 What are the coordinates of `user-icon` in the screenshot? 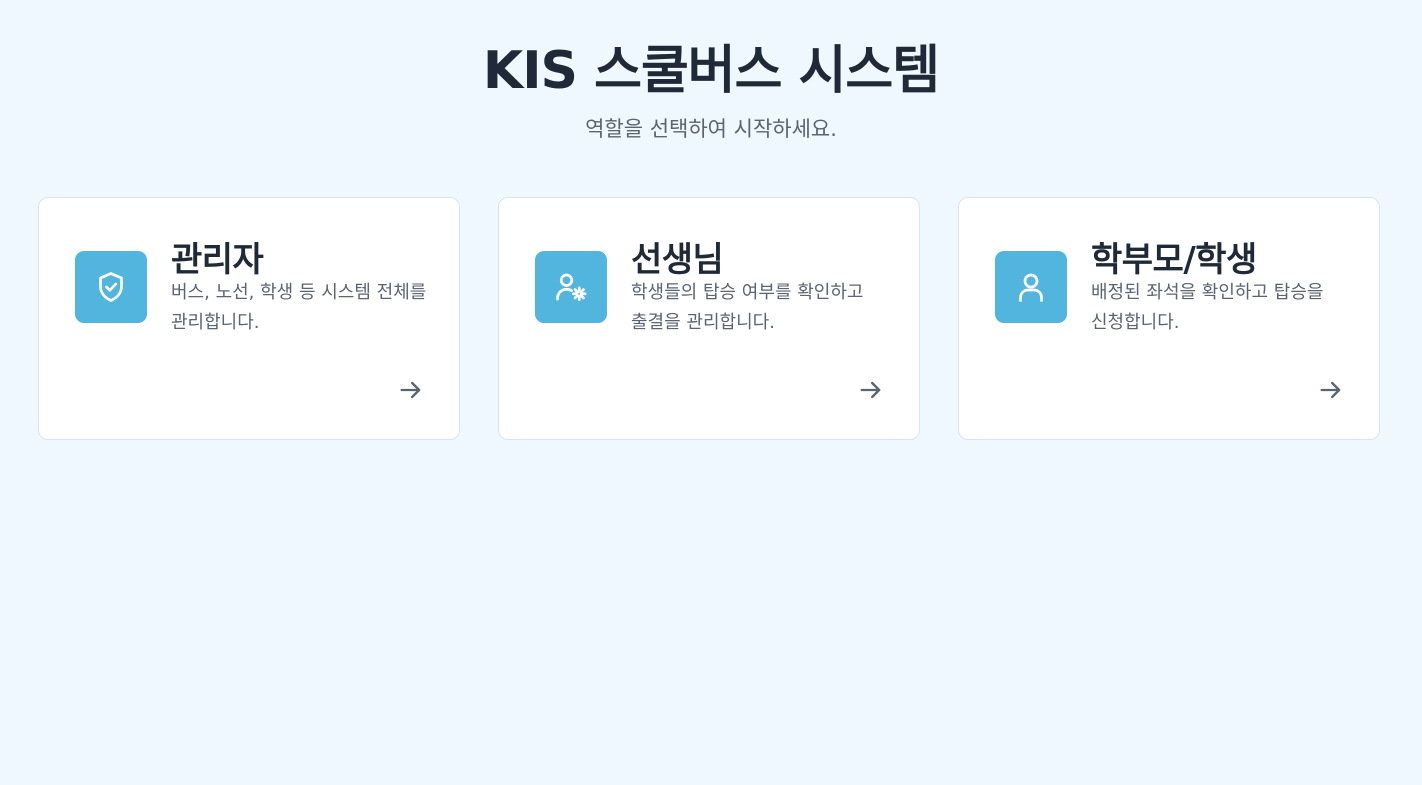 It's located at (1031, 287).